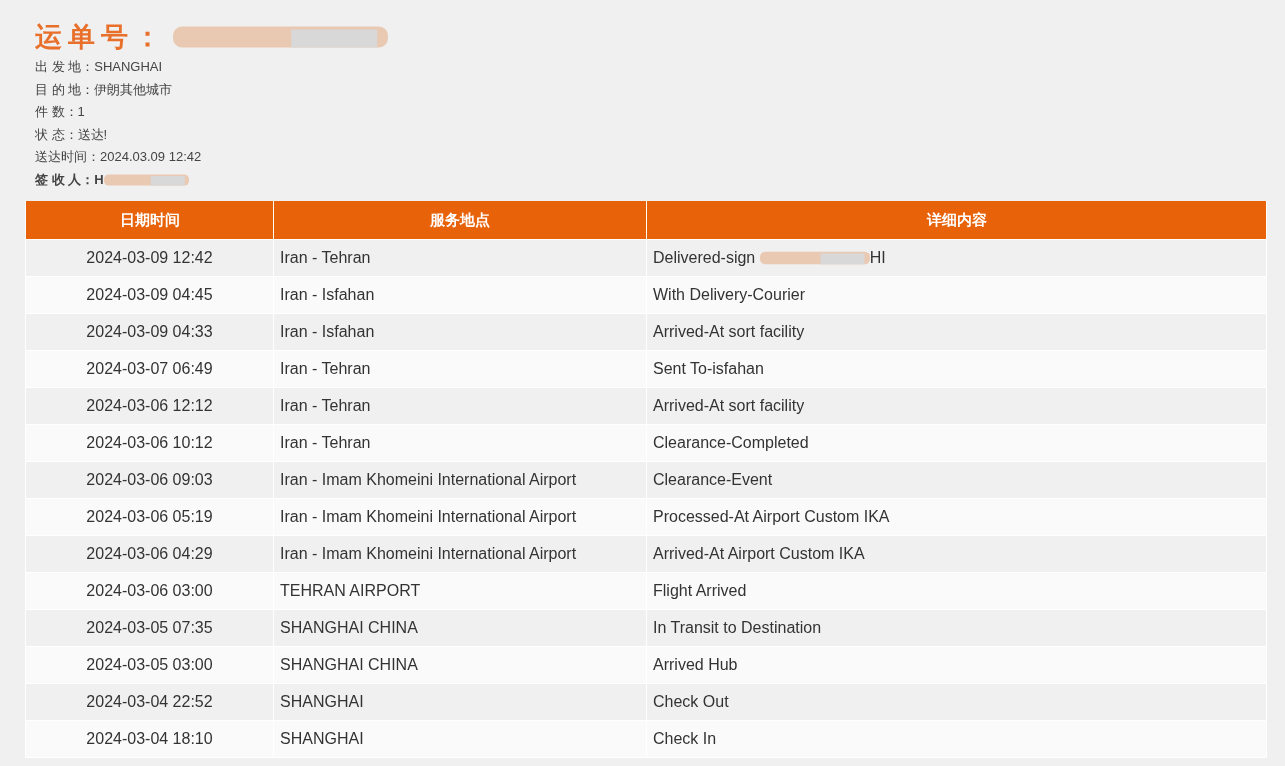 The width and height of the screenshot is (1285, 766). Describe the element at coordinates (729, 294) in the screenshot. I see `table-cell: With Delivery-Courier` at that location.